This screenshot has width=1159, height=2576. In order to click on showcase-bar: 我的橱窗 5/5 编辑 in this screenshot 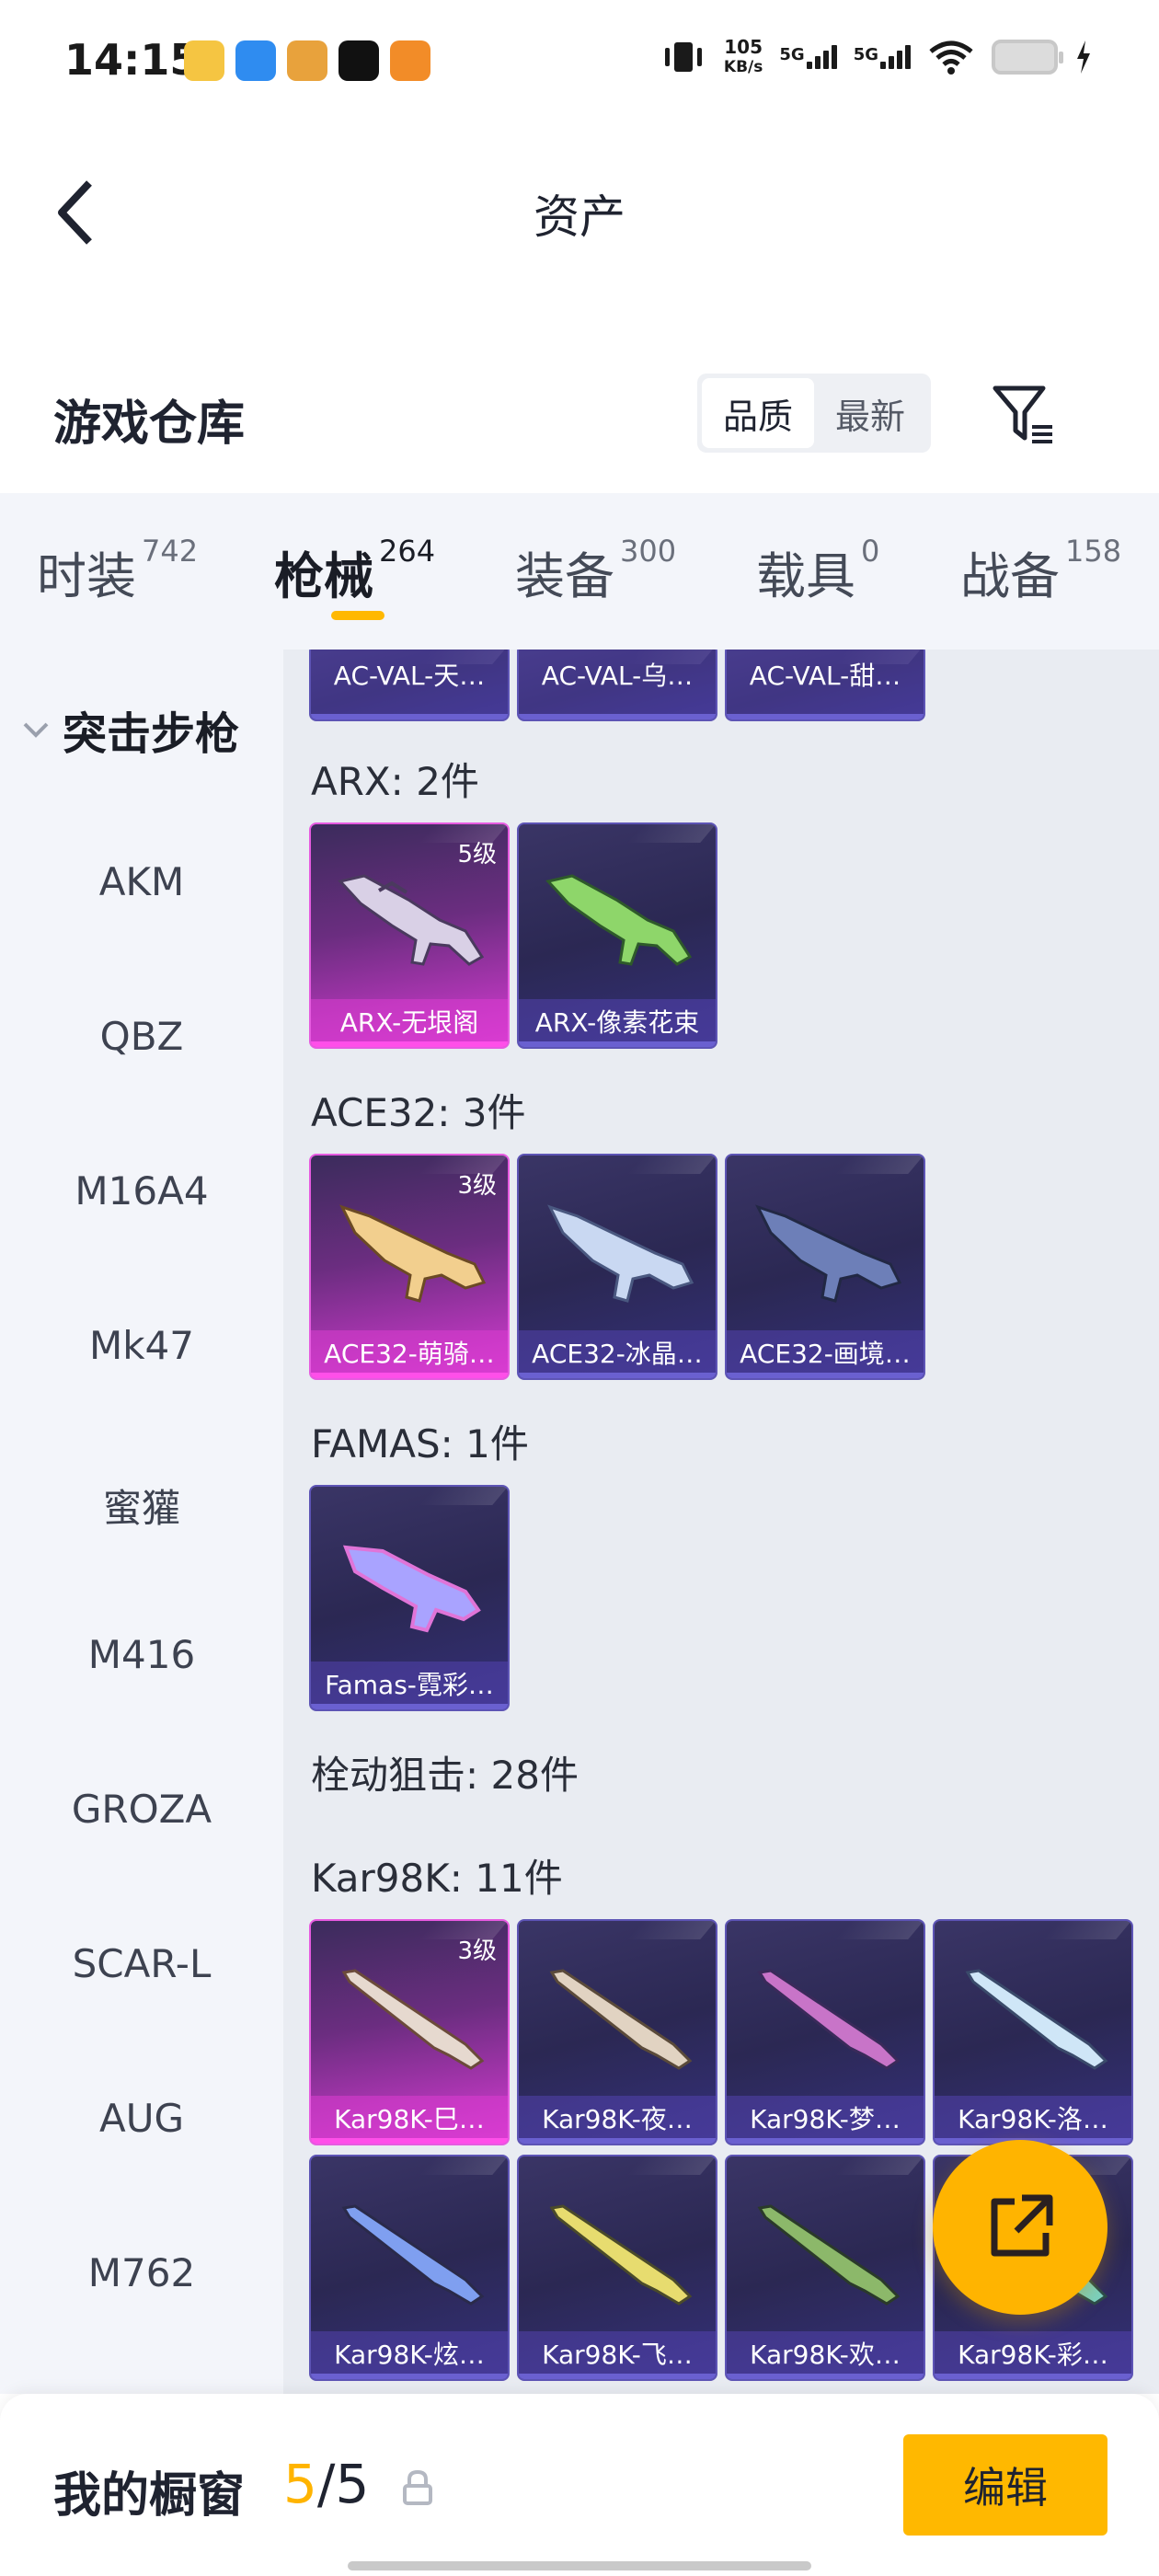, I will do `click(579, 2485)`.